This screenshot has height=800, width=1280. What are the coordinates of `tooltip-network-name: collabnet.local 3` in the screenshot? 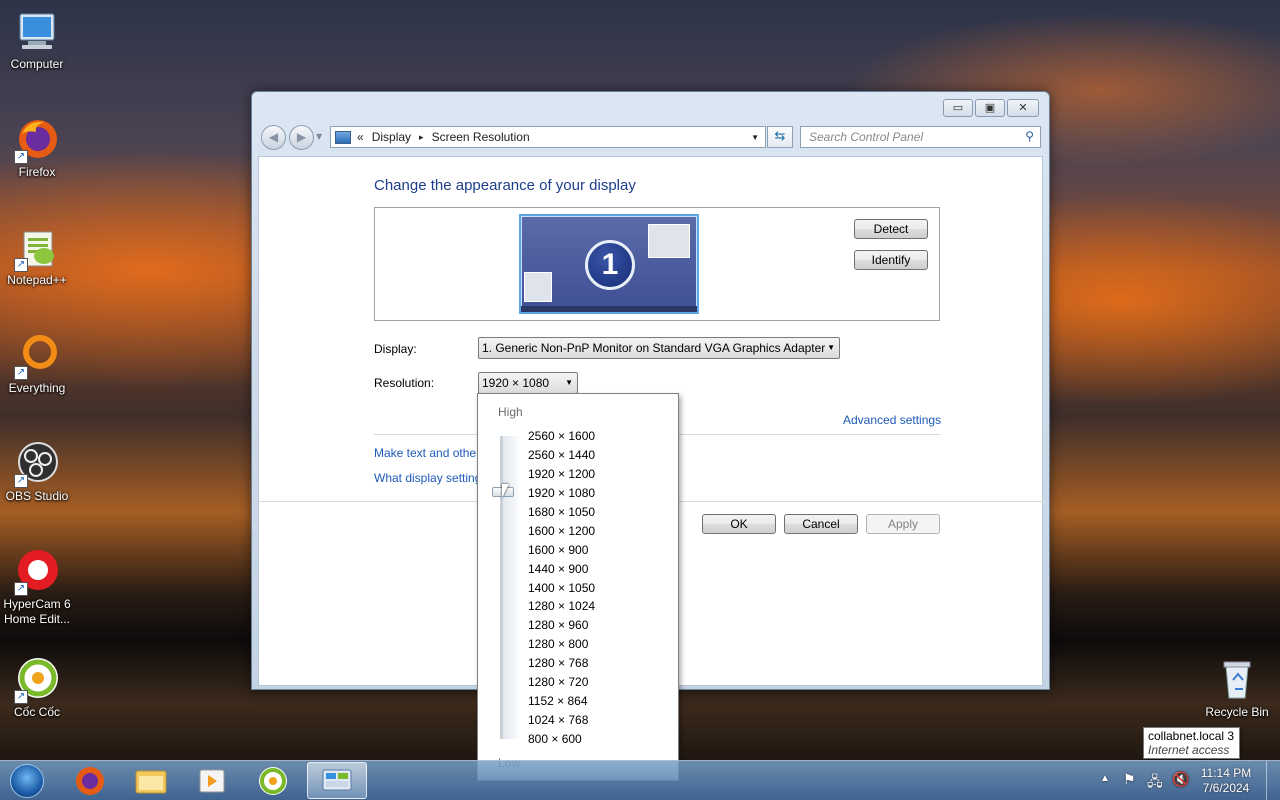 It's located at (1191, 736).